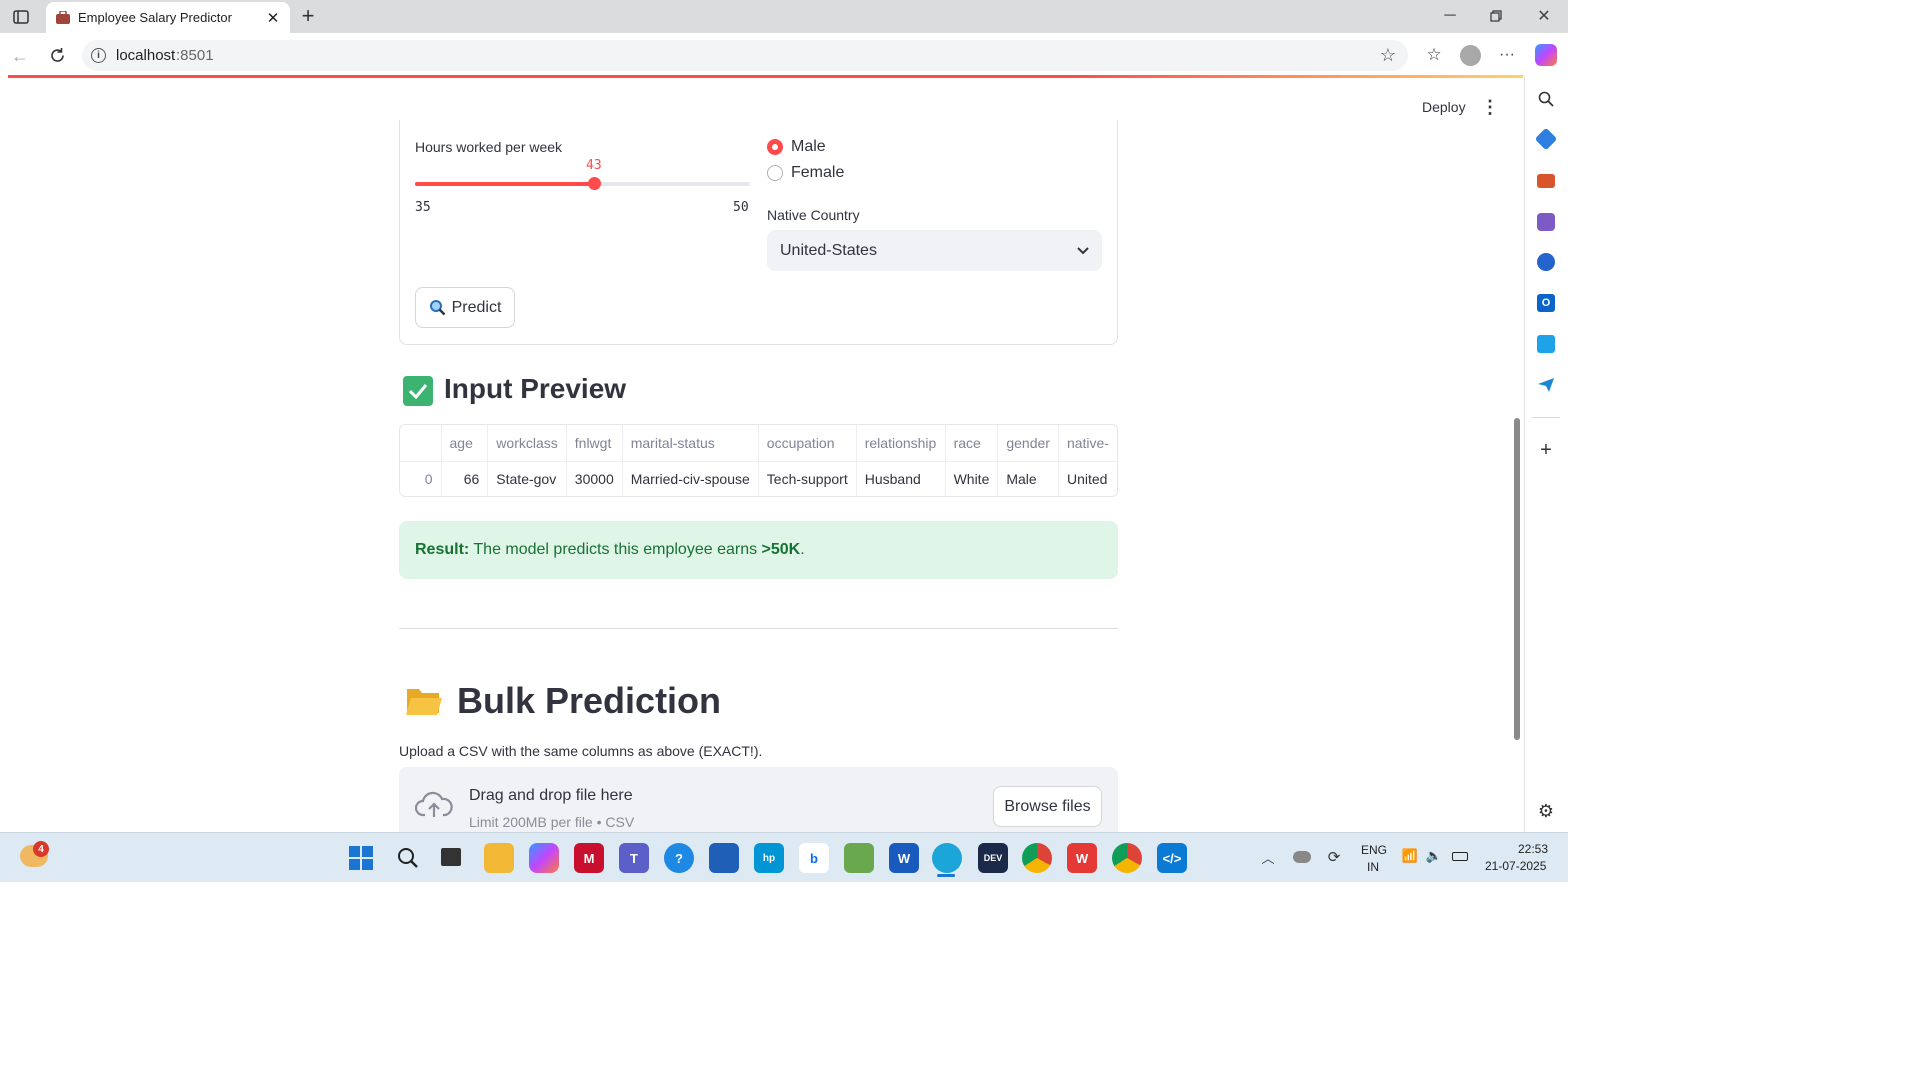  I want to click on browse-files-label: Browse files, so click(1047, 806).